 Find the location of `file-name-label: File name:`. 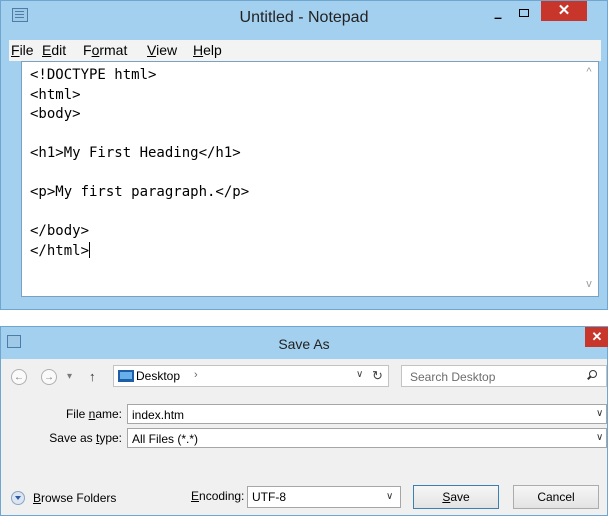

file-name-label: File name: is located at coordinates (93, 414).